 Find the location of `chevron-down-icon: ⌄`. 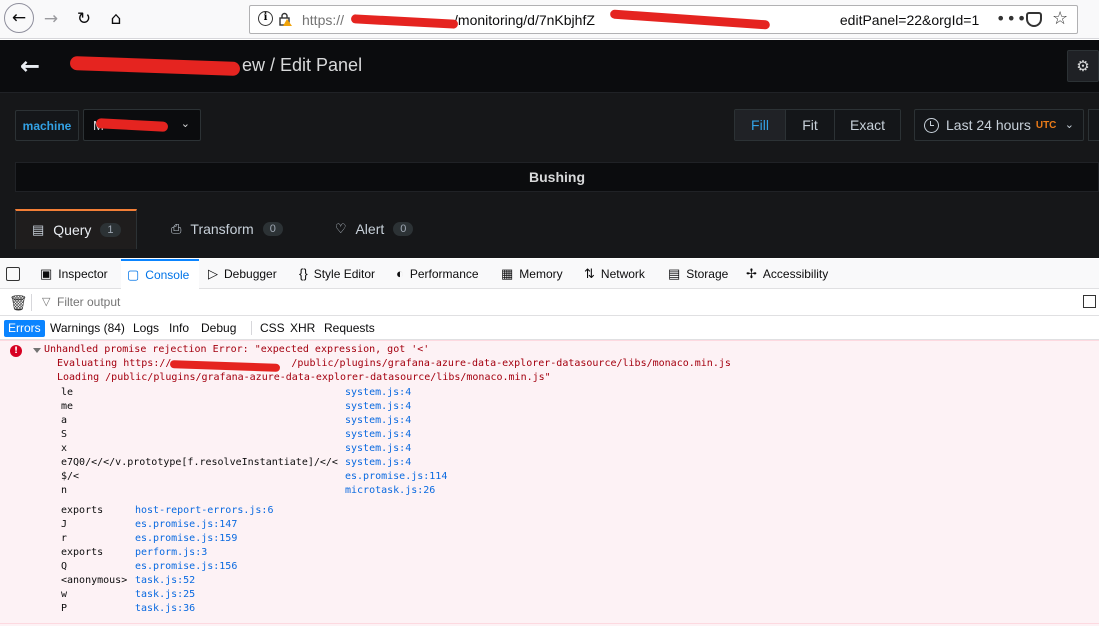

chevron-down-icon: ⌄ is located at coordinates (185, 124).